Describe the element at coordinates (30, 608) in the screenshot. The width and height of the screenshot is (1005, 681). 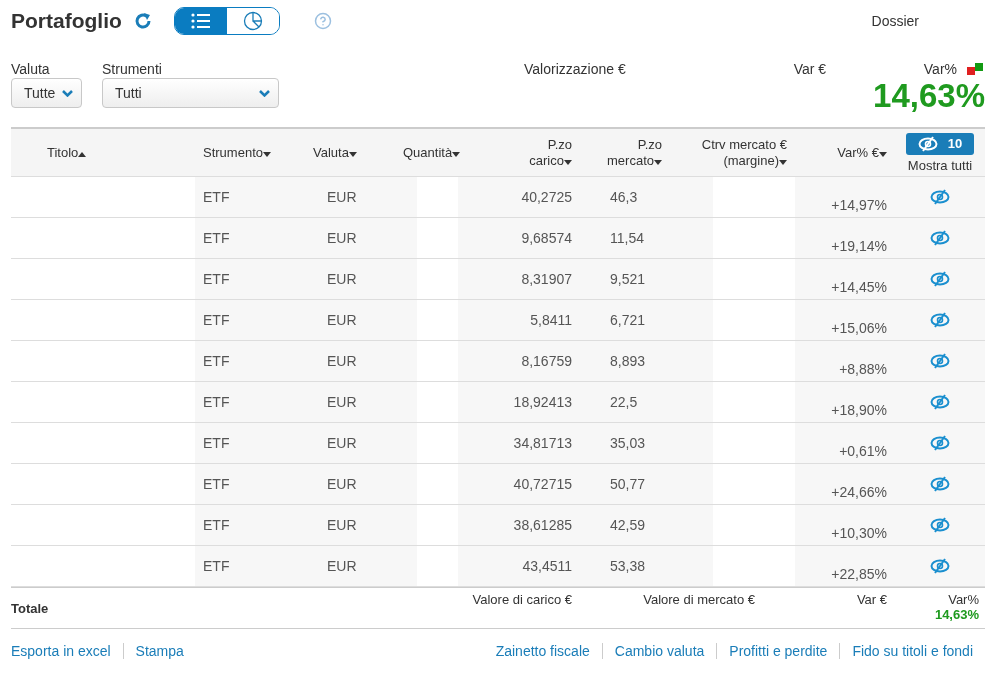
I see `totals-label: Totale` at that location.